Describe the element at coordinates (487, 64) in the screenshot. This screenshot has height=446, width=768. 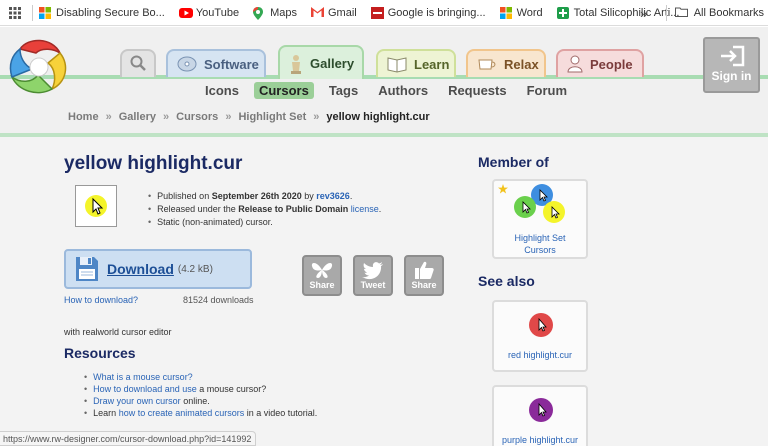
I see `cup-icon` at that location.